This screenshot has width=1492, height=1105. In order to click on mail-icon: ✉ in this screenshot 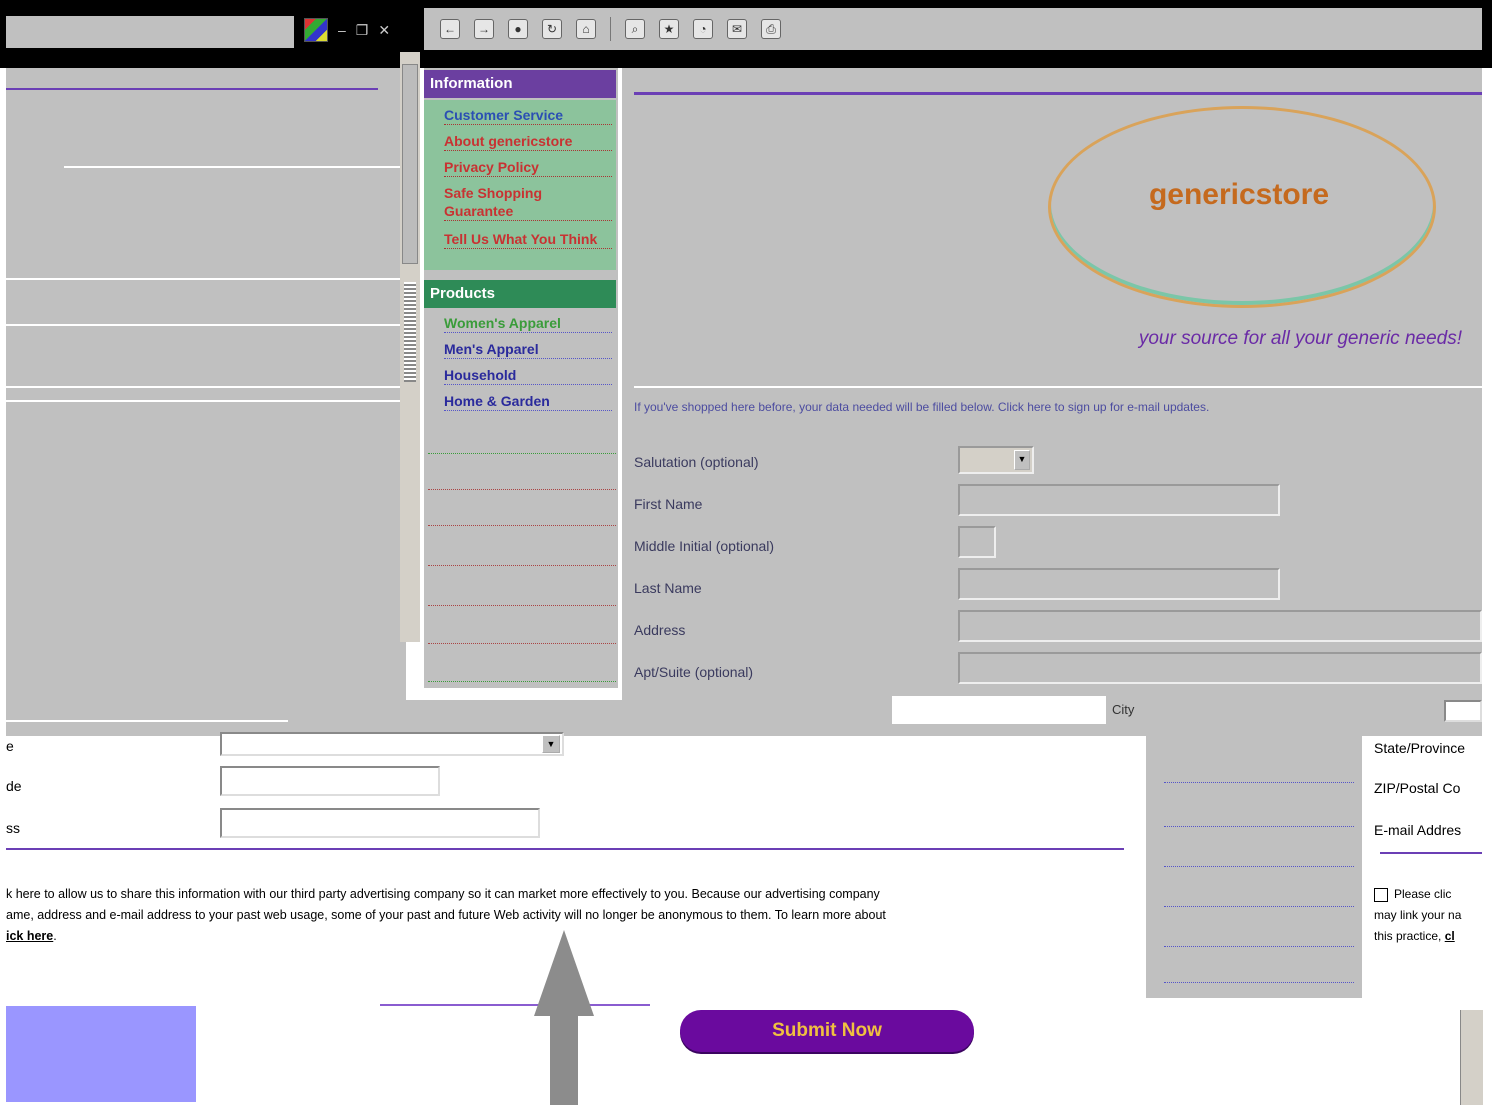, I will do `click(737, 29)`.